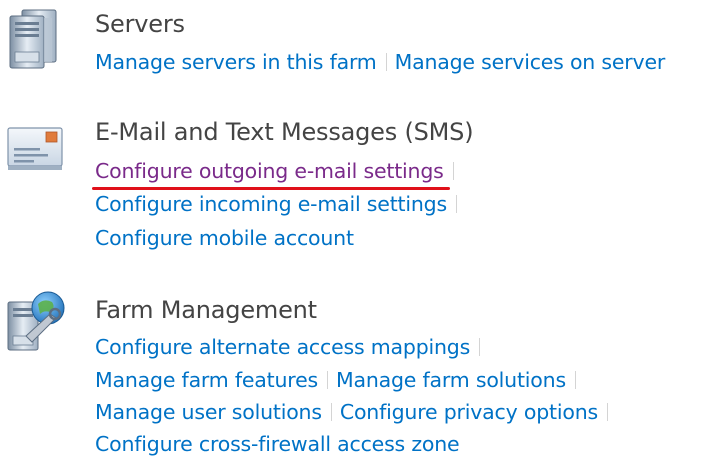 The height and width of the screenshot is (460, 710). I want to click on configure-incoming-email-link: Configure incoming e-mail settings, so click(271, 204).